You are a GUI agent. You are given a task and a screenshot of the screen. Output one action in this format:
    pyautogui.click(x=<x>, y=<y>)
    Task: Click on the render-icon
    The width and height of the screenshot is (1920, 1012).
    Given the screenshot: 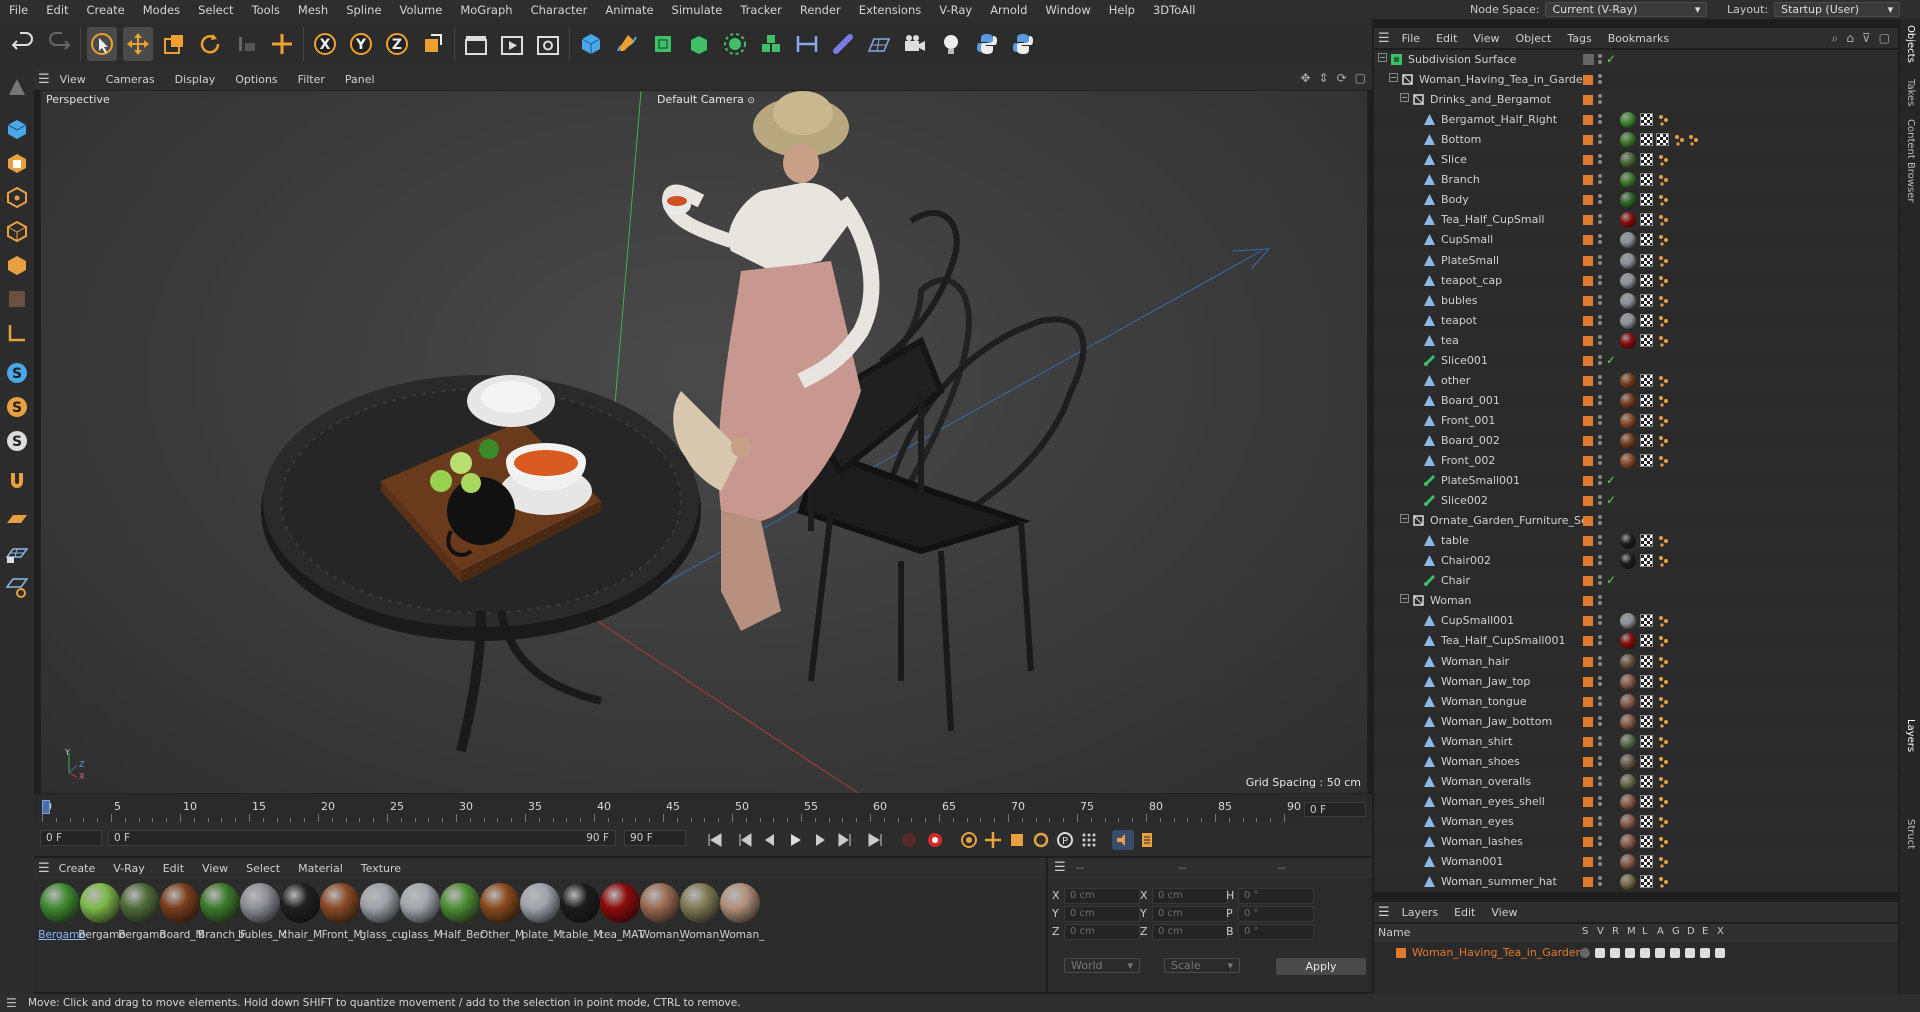 What is the action you would take?
    pyautogui.click(x=1615, y=953)
    